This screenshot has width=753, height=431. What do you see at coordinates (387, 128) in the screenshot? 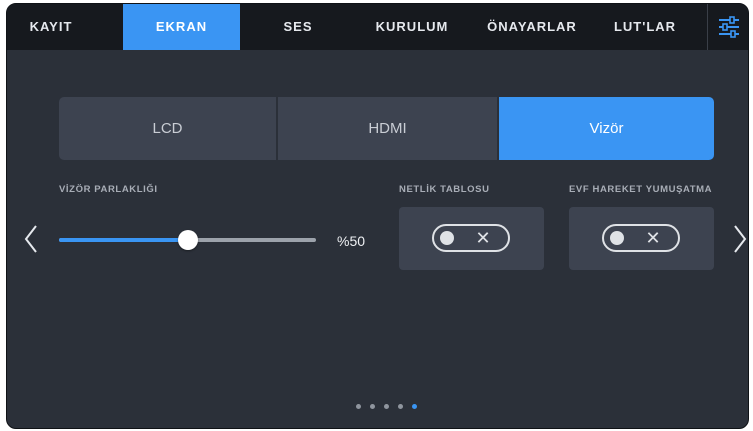
I see `output-hdmi-button: HDMI` at bounding box center [387, 128].